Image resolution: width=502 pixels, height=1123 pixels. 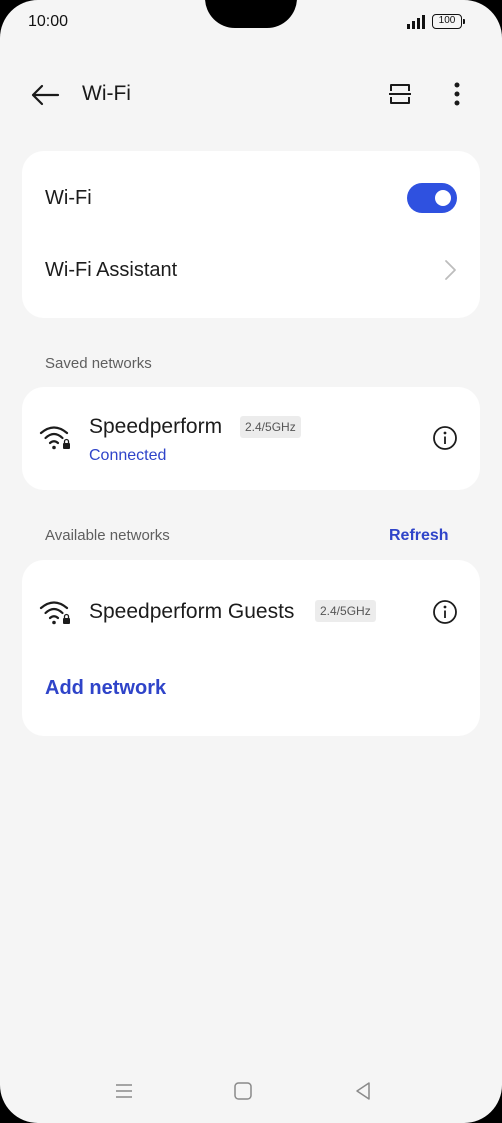 I want to click on back-triangle-icon, so click(x=363, y=1091).